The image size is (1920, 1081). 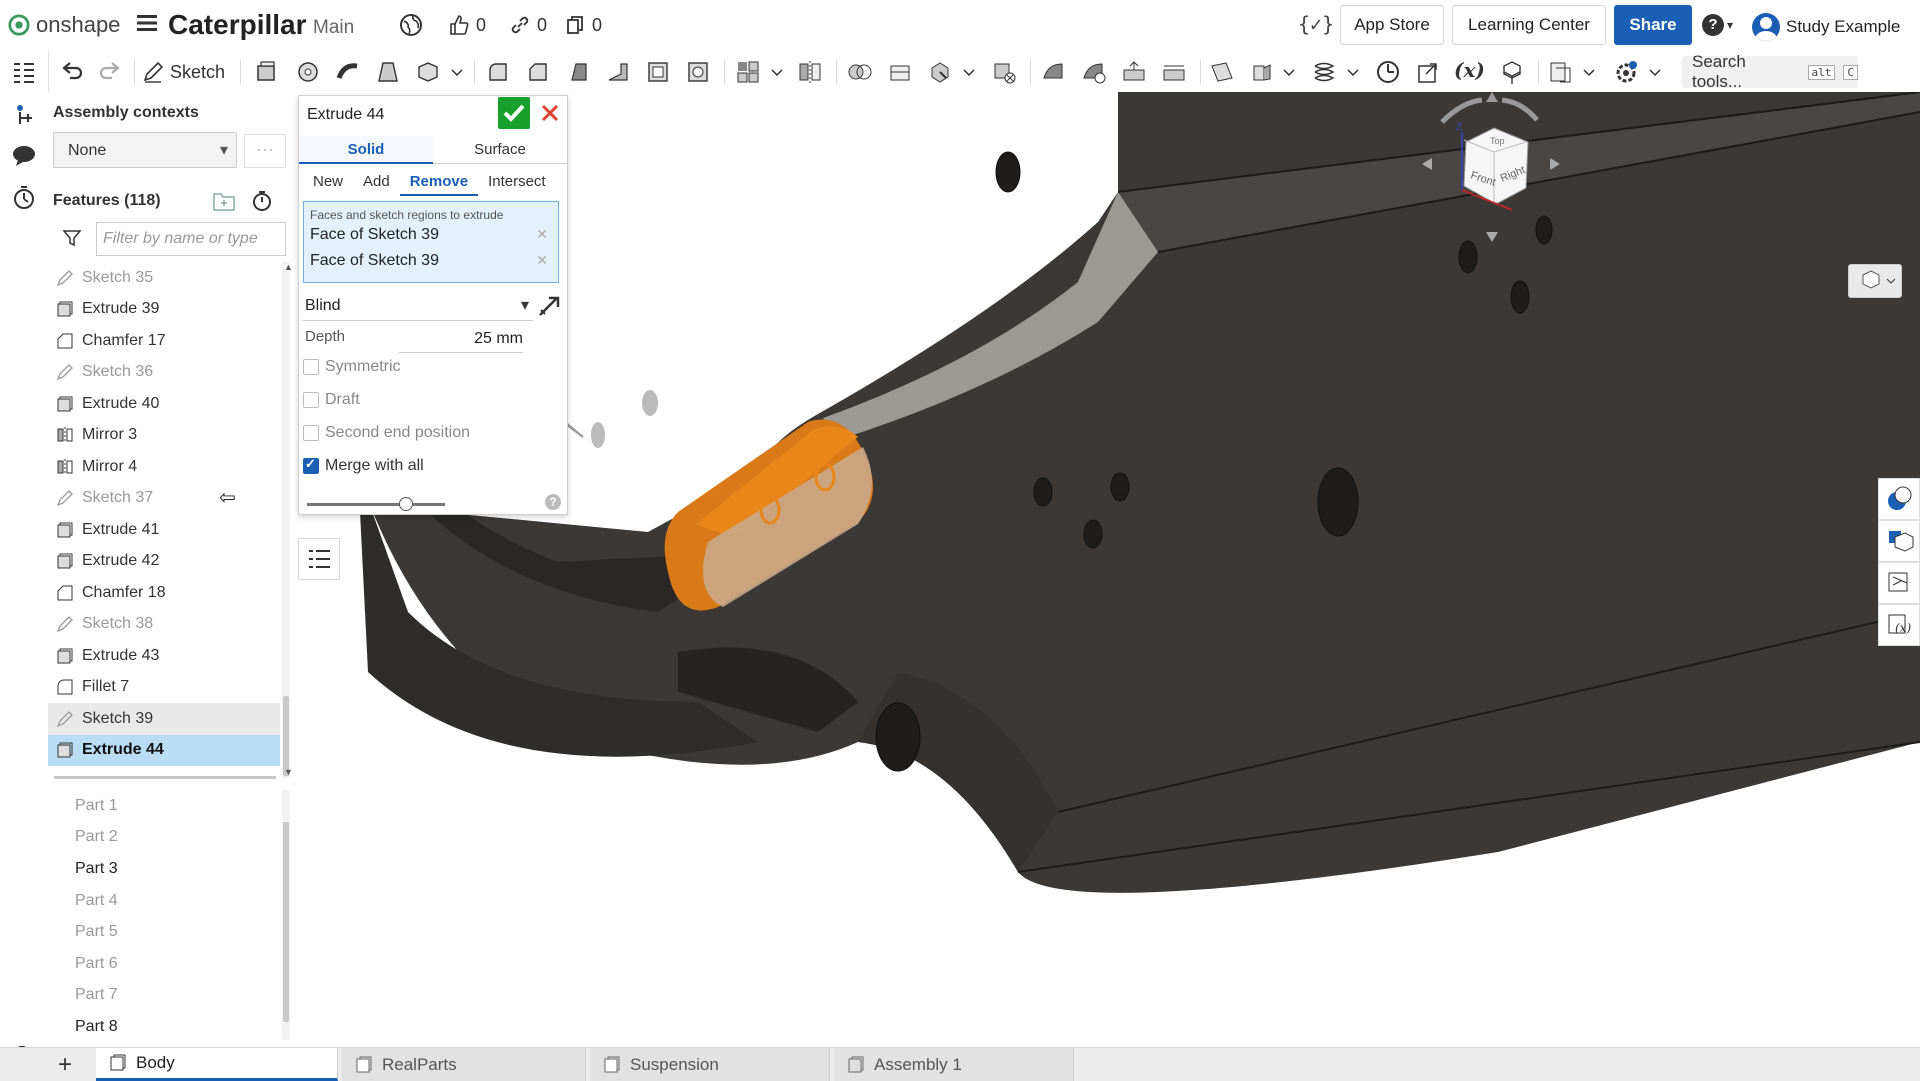 What do you see at coordinates (217, 1064) in the screenshot?
I see `tab-body: Body` at bounding box center [217, 1064].